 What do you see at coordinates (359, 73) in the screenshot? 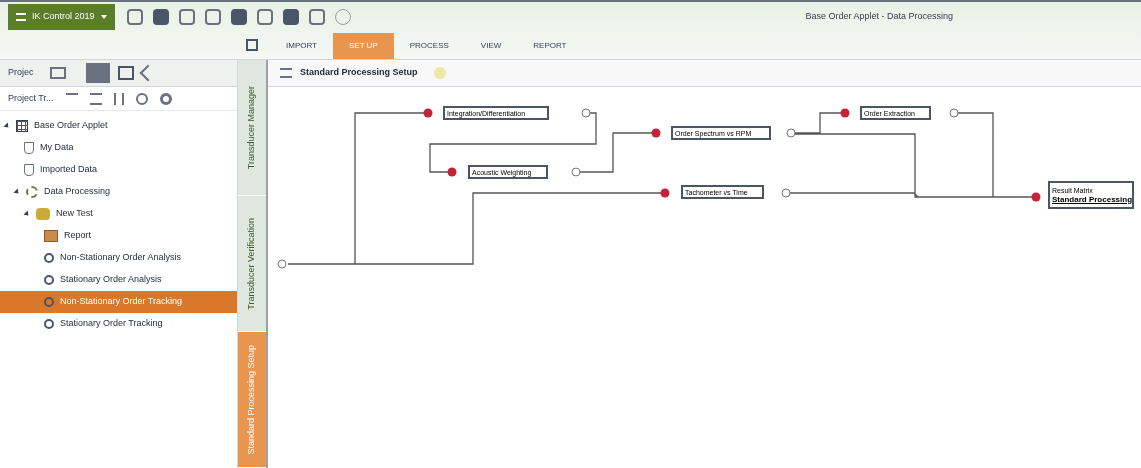
I see `document-title: Standard Processing Setup` at bounding box center [359, 73].